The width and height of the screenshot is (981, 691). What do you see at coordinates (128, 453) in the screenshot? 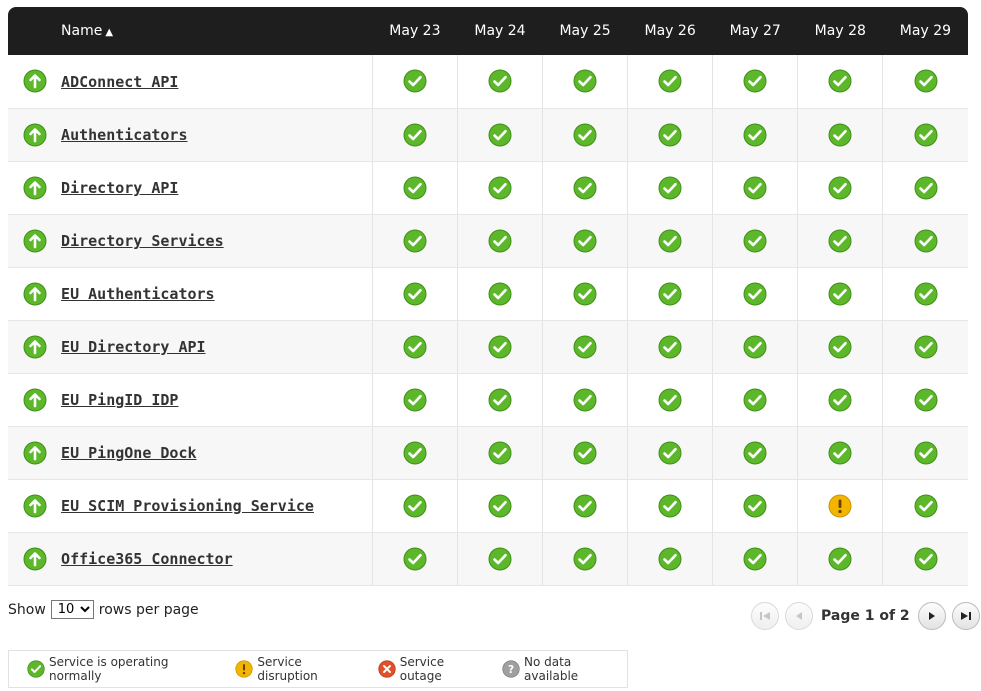
I see `service-link: EU PingOne Dock` at bounding box center [128, 453].